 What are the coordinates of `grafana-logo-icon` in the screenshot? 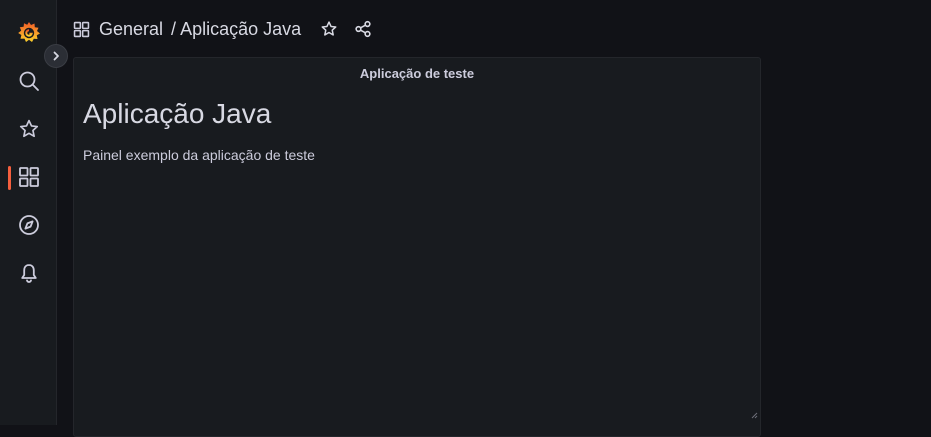 It's located at (28, 32).